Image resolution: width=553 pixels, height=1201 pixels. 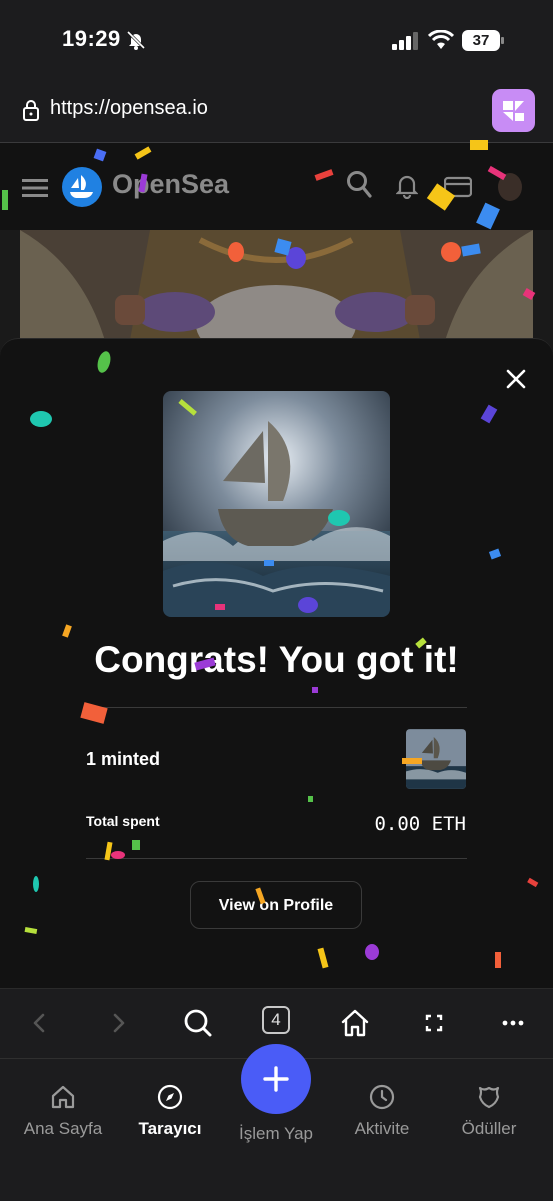 What do you see at coordinates (136, 40) in the screenshot?
I see `bell-slash-icon` at bounding box center [136, 40].